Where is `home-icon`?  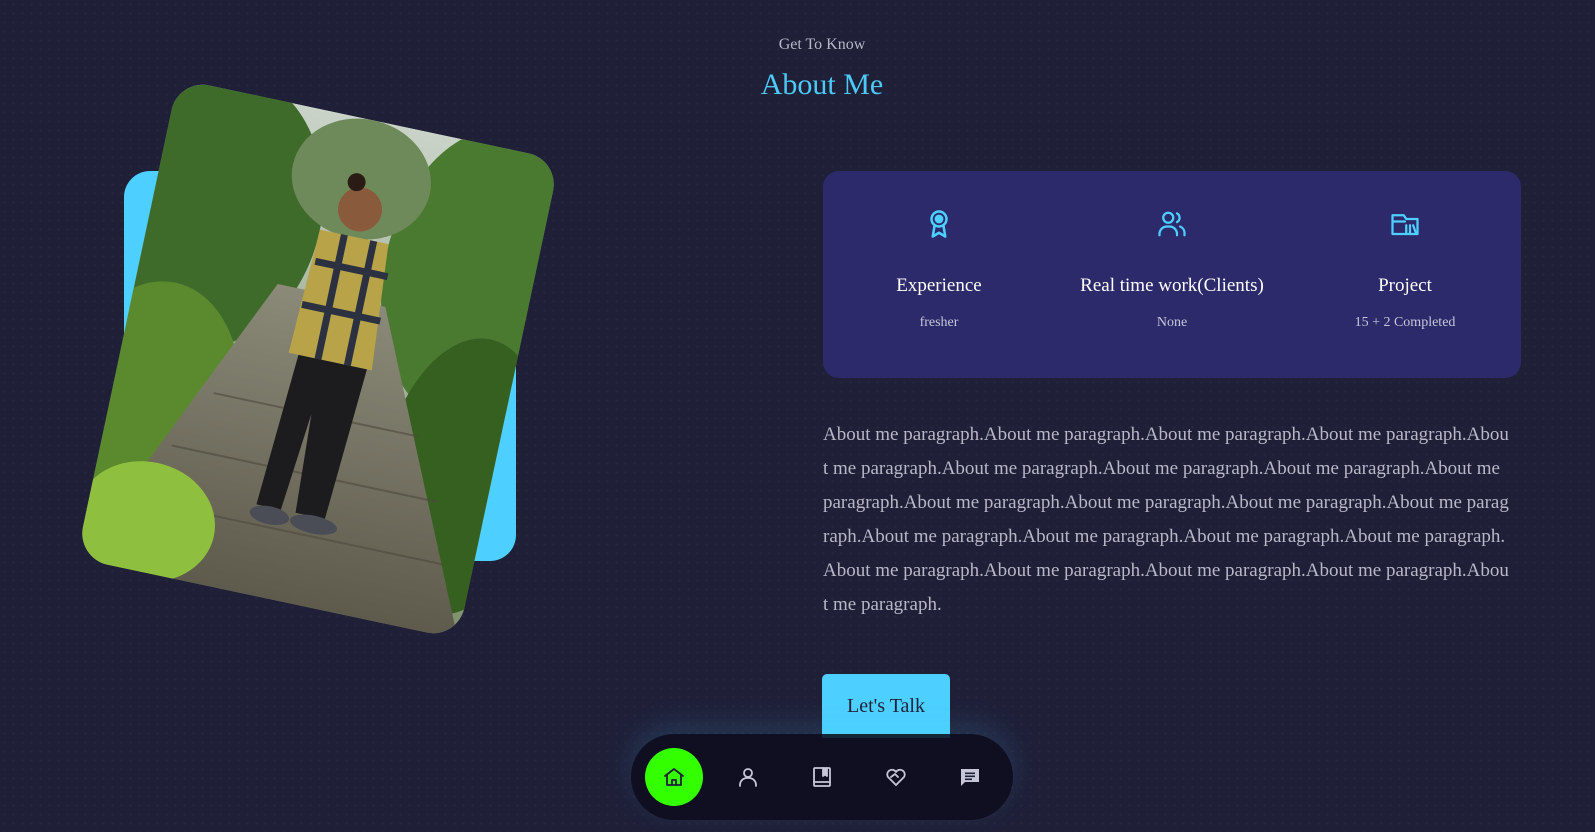 home-icon is located at coordinates (674, 777).